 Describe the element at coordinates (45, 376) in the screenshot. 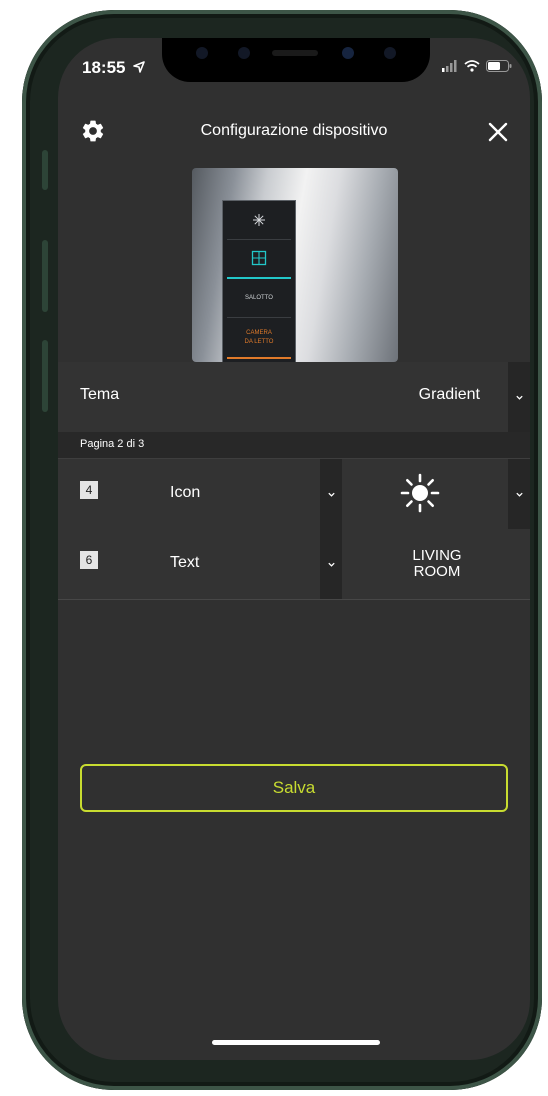

I see `volume-down-button` at that location.